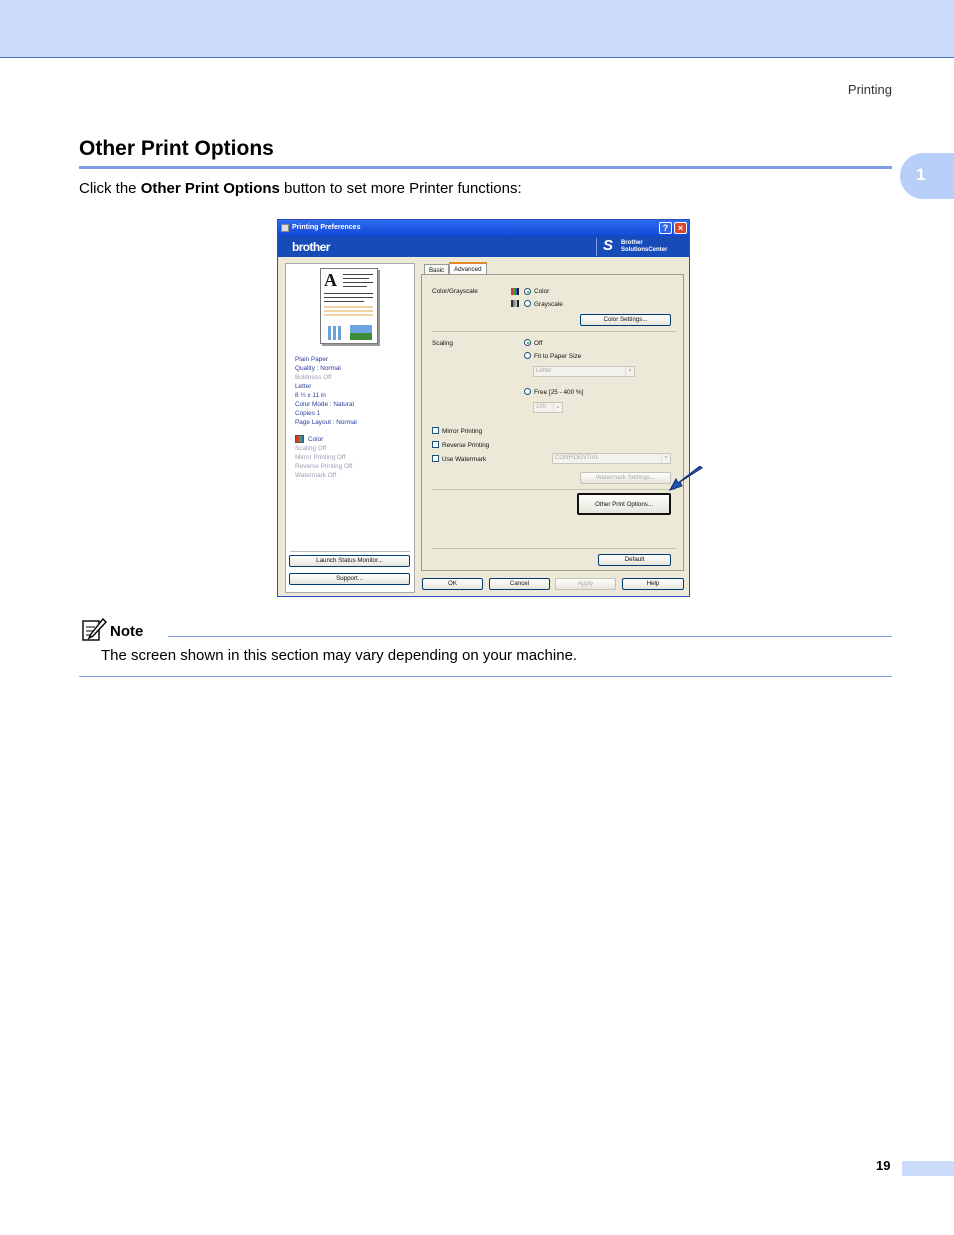 This screenshot has height=1235, width=954. What do you see at coordinates (542, 291) in the screenshot?
I see `color-label: Color` at bounding box center [542, 291].